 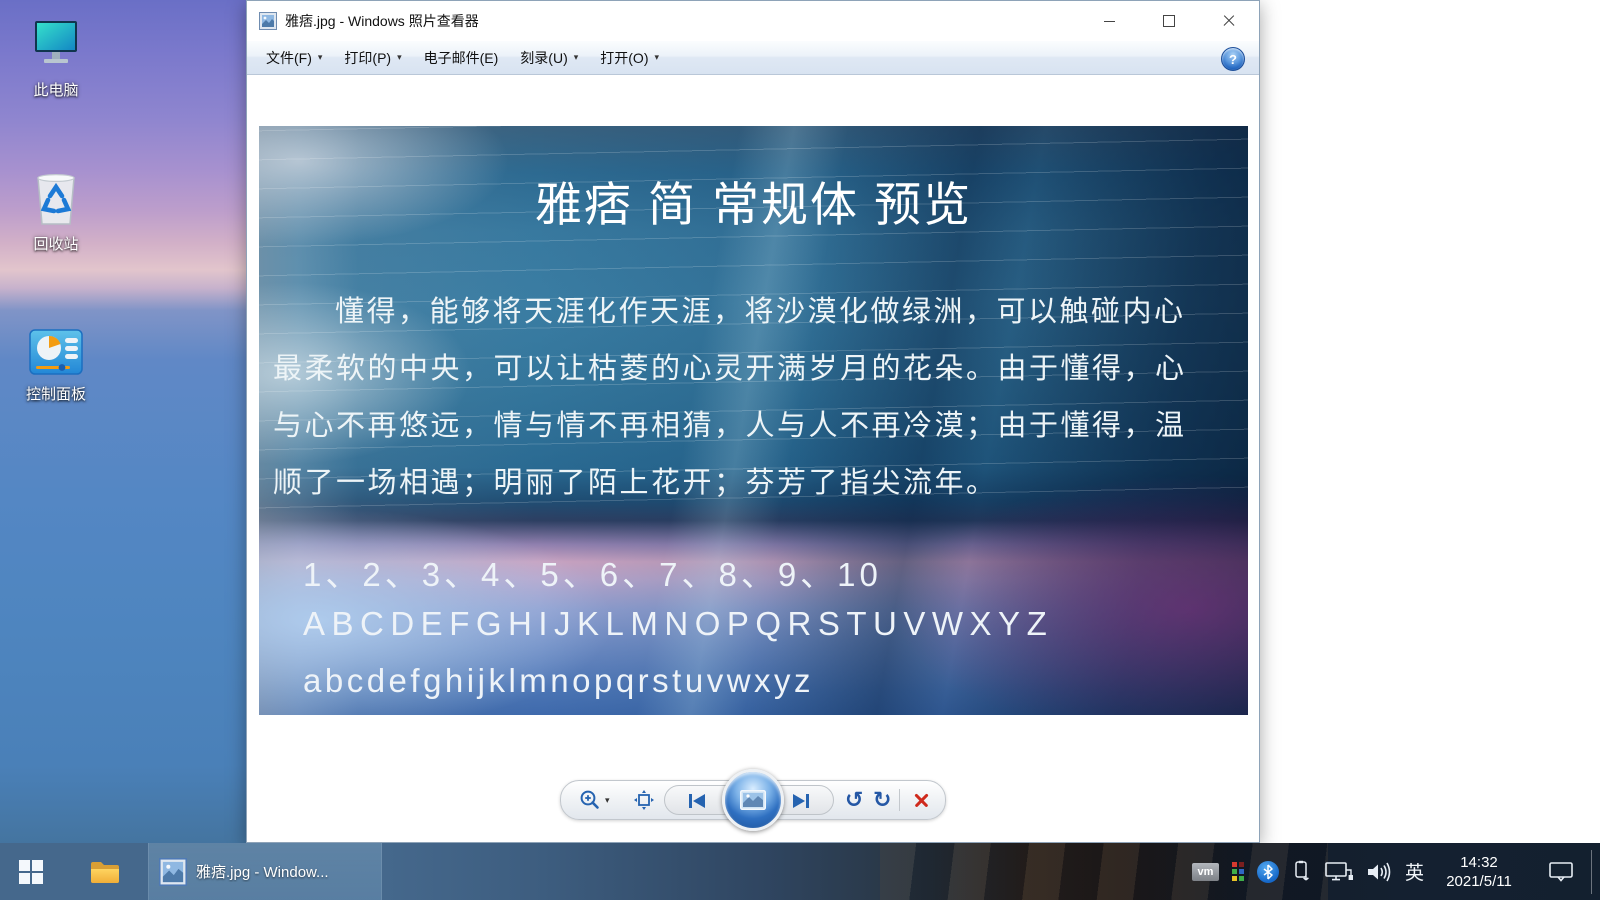 I want to click on taskbar: 雅痞.jpg - Window... vm 英 14:32 2021/5/11, so click(x=800, y=871).